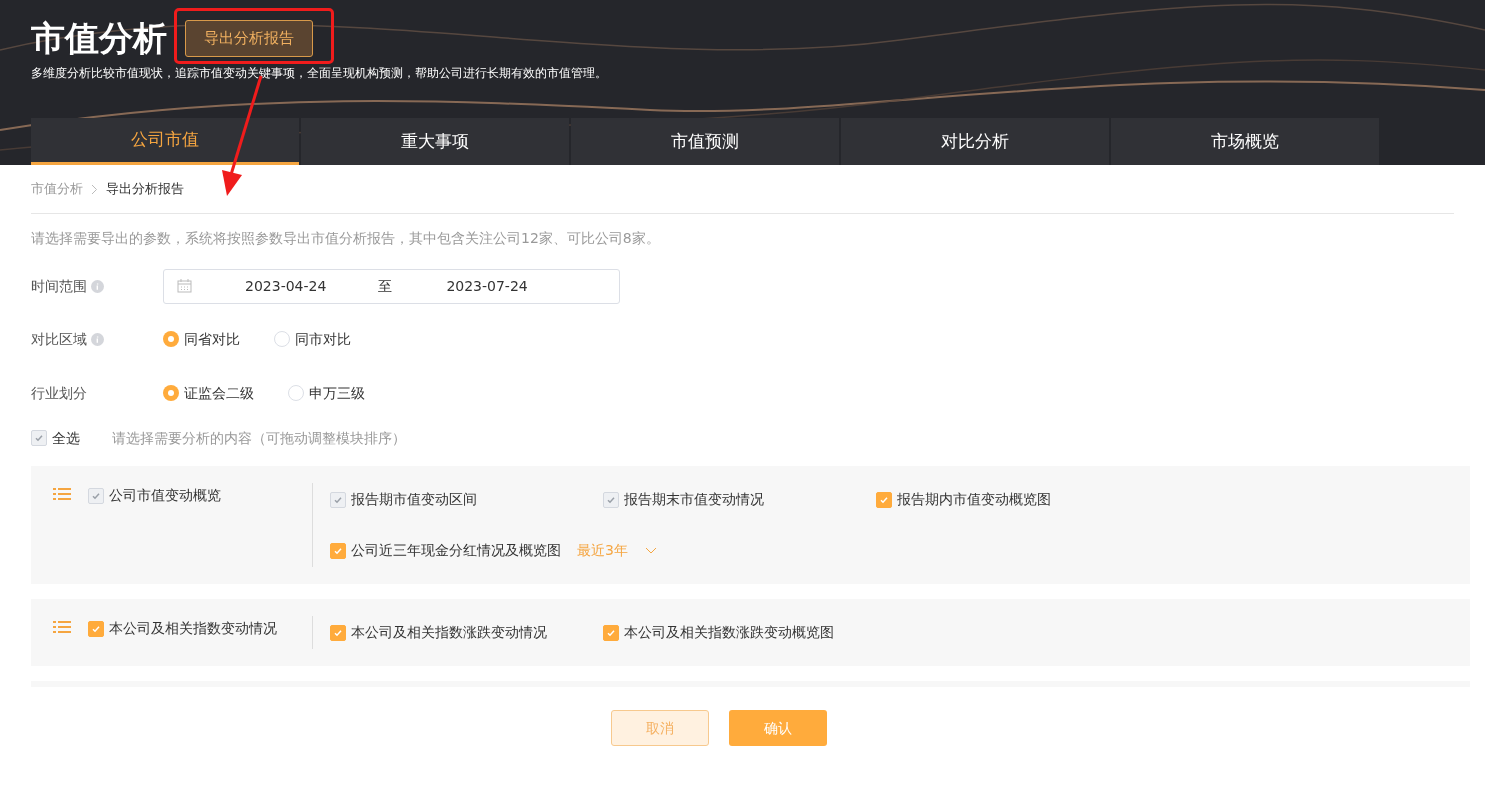  Describe the element at coordinates (694, 499) in the screenshot. I see `option-label: 报告期末市值变动情况` at that location.